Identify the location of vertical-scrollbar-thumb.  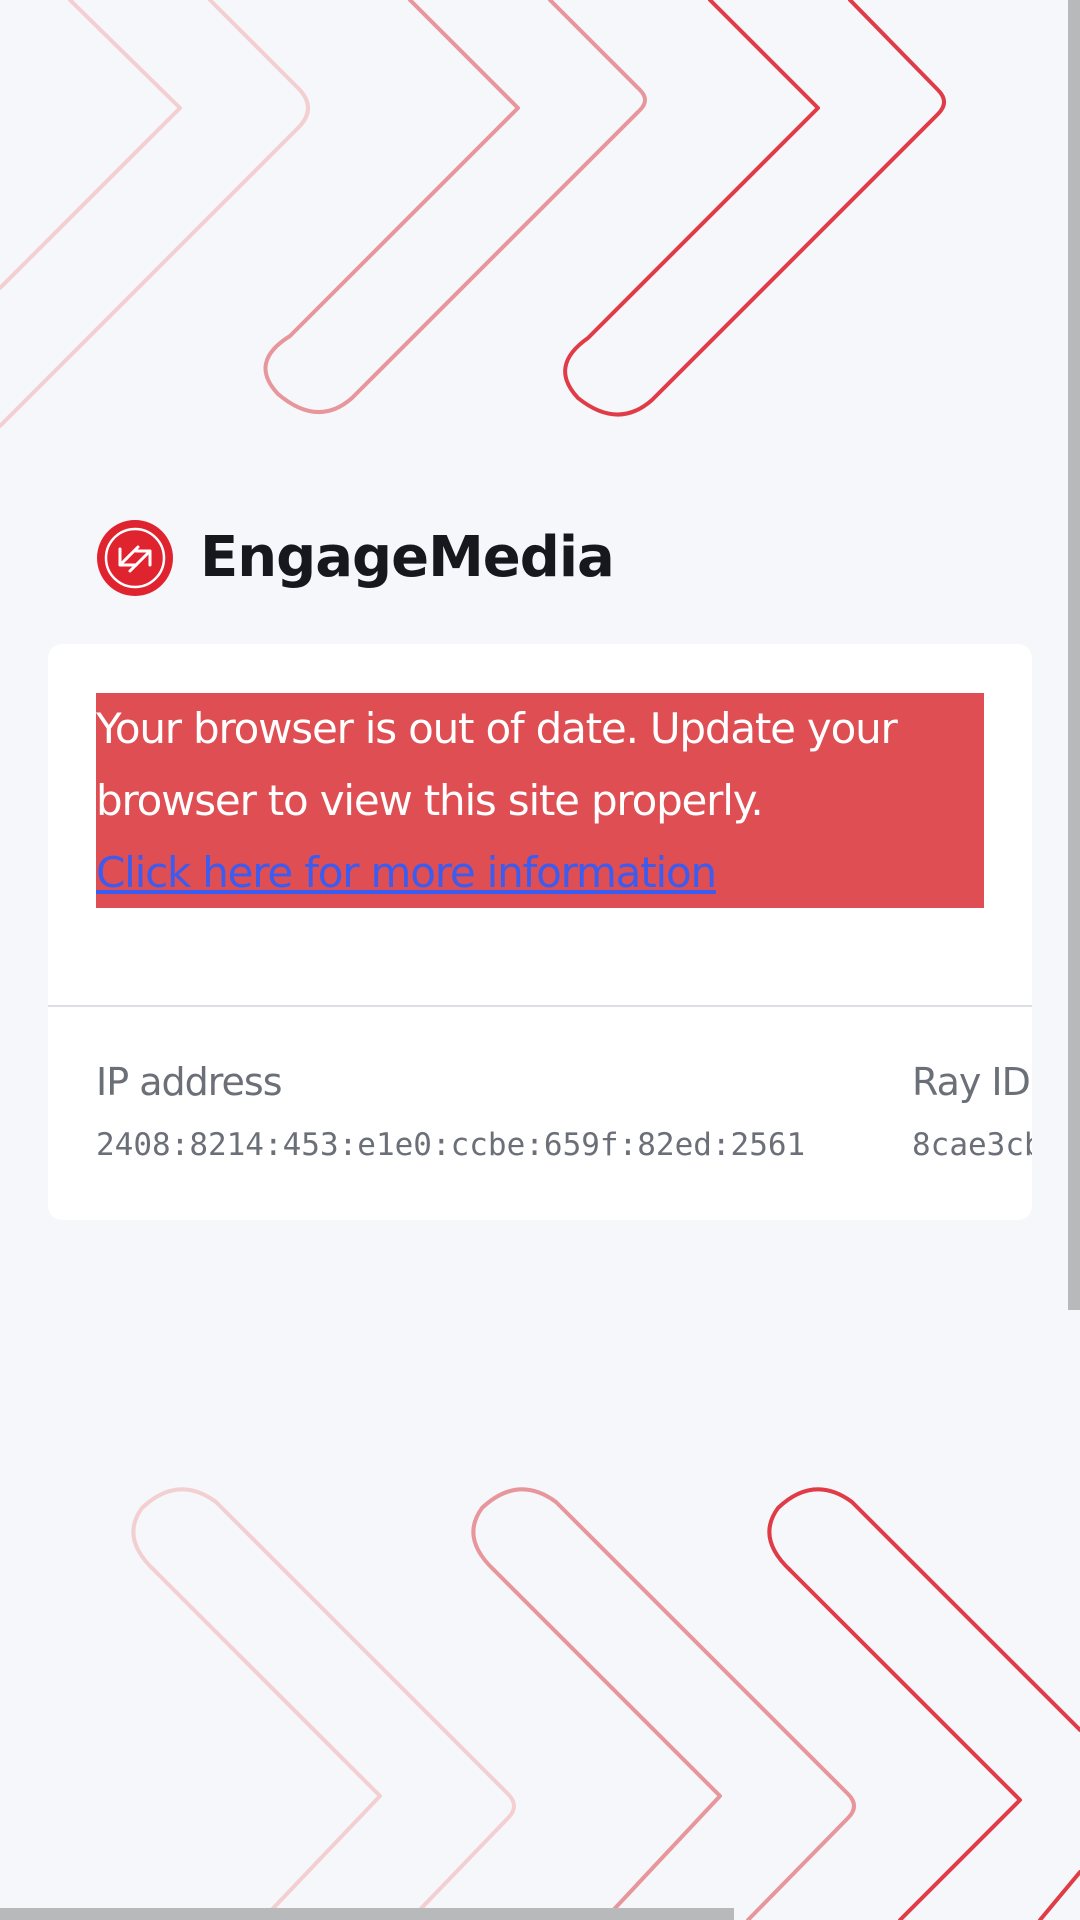
(1074, 655).